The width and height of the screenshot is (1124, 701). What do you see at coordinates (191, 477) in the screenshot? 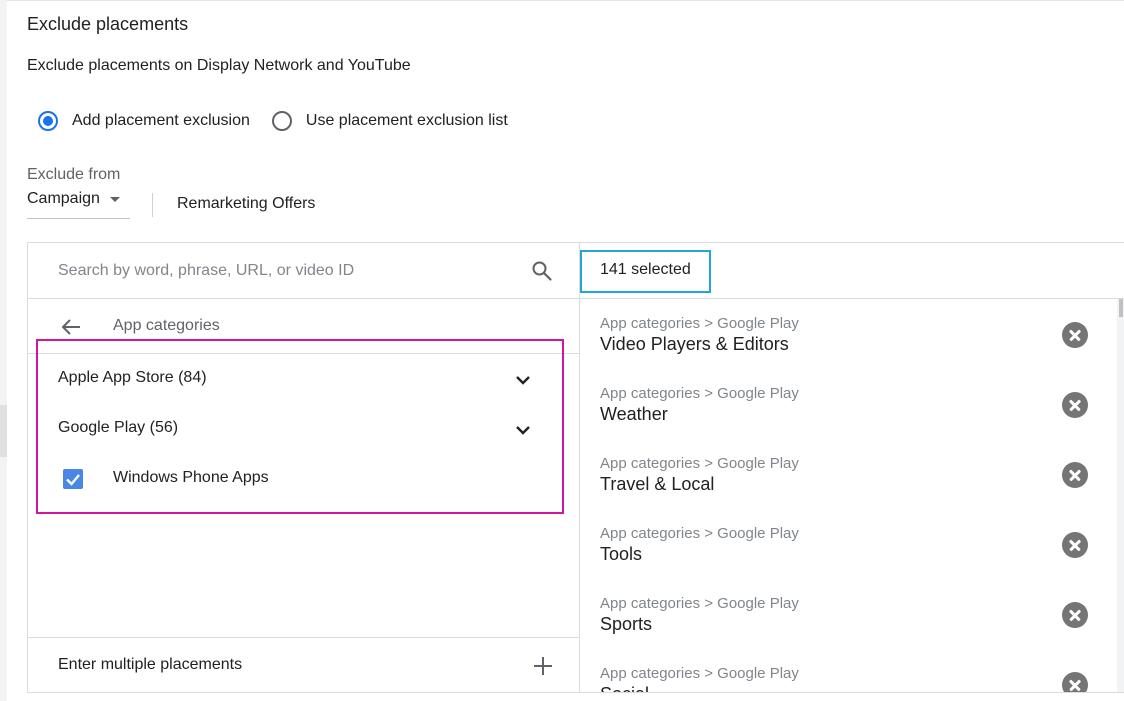
I see `category-label: Windows Phone Apps` at bounding box center [191, 477].